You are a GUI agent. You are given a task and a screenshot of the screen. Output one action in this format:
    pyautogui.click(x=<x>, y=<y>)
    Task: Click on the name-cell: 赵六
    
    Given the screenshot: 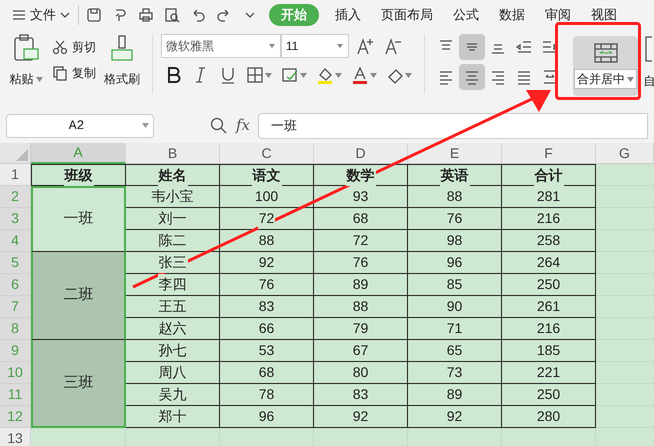 What is the action you would take?
    pyautogui.click(x=173, y=329)
    